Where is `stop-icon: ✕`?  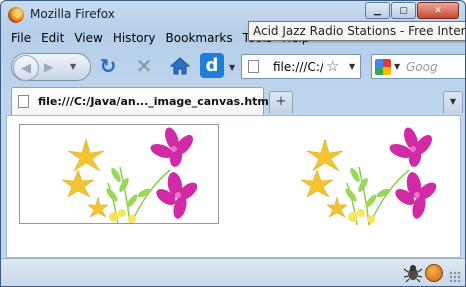 stop-icon: ✕ is located at coordinates (144, 66).